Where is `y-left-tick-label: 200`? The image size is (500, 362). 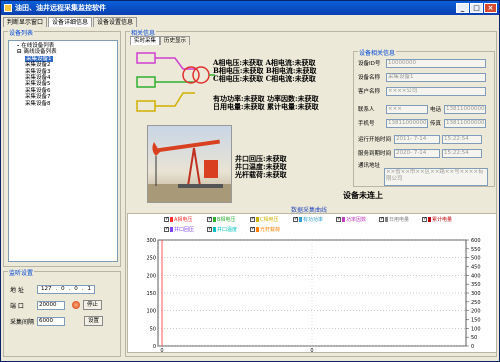
y-left-tick-label: 200 is located at coordinates (151, 276).